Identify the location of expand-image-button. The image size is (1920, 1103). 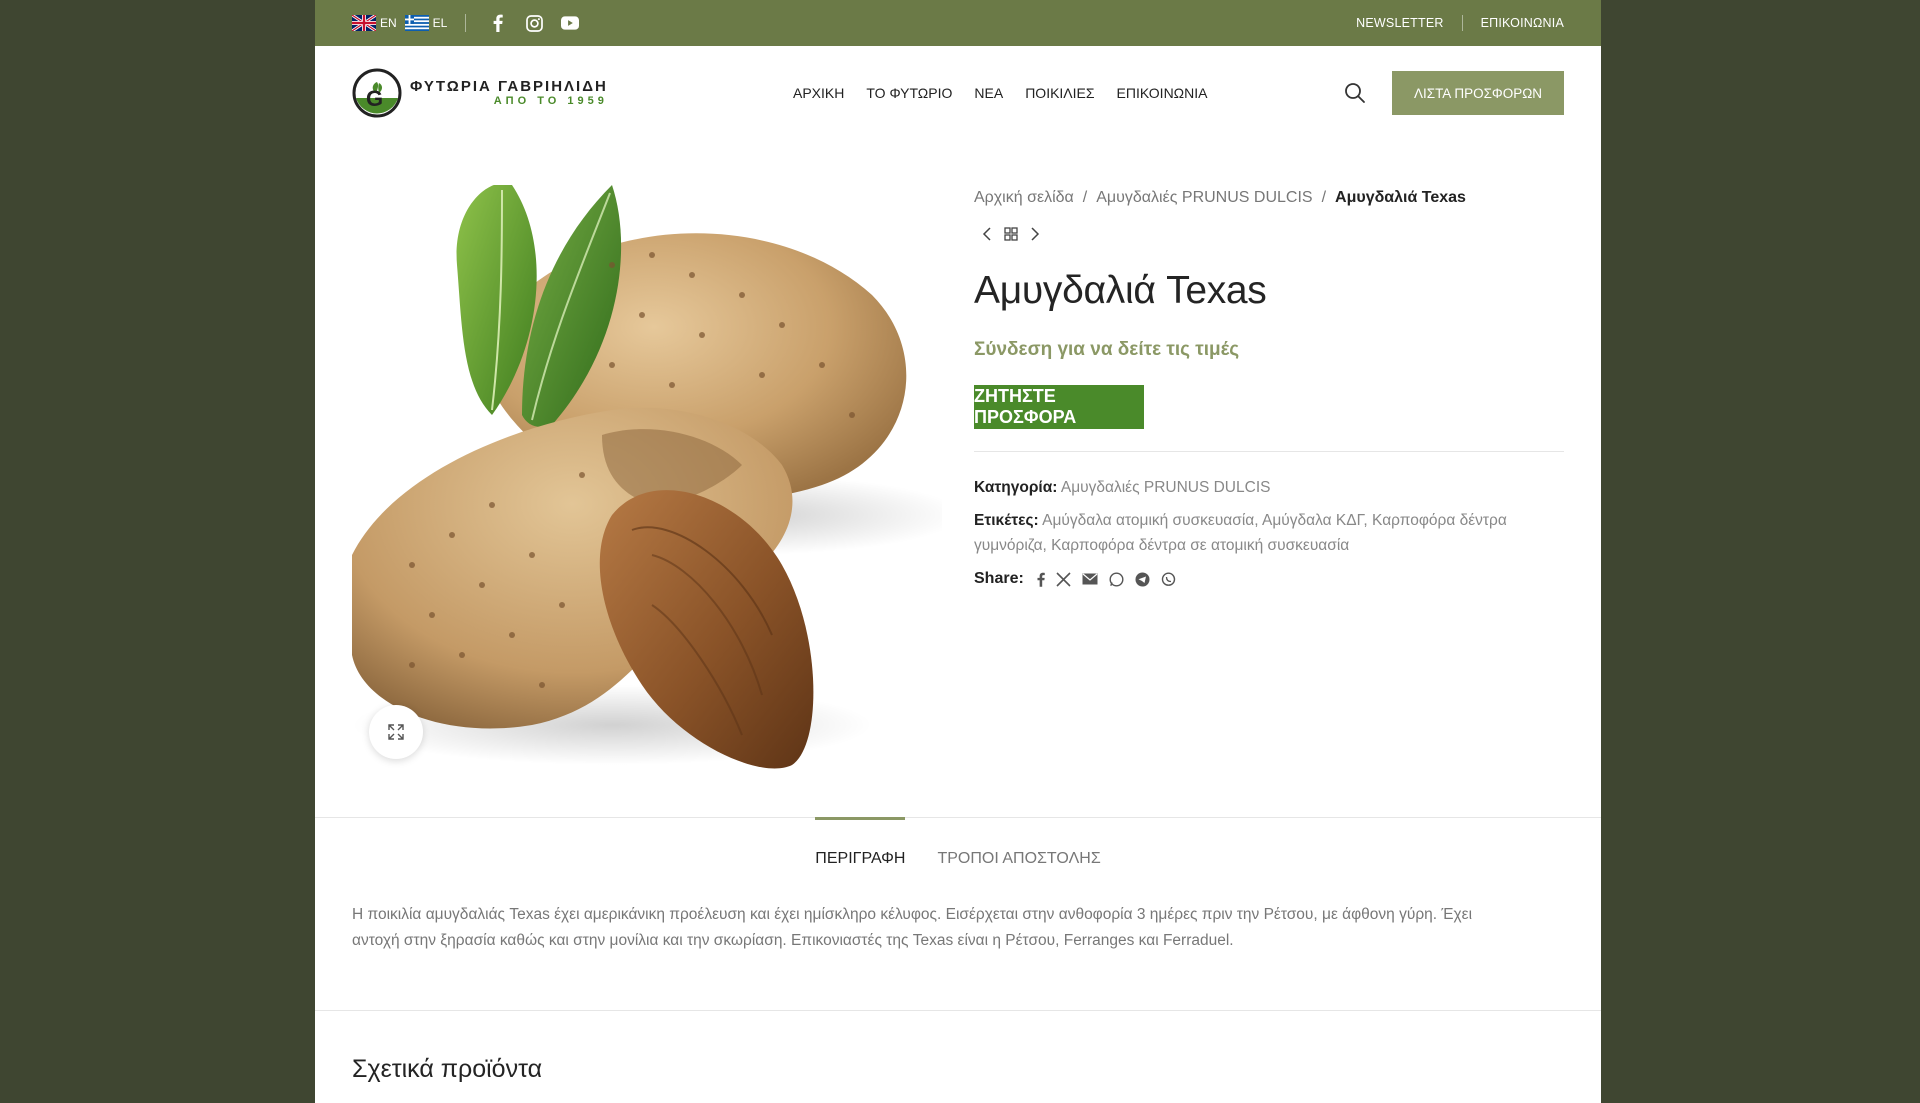
(396, 732).